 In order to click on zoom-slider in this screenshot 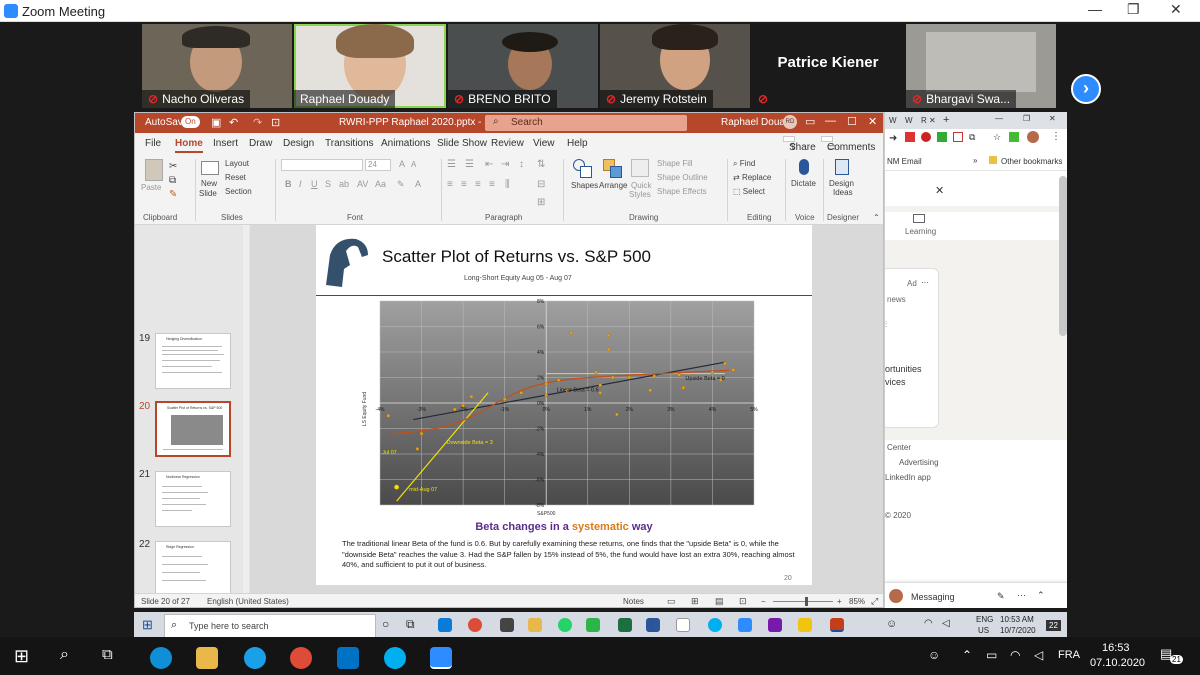, I will do `click(803, 601)`.